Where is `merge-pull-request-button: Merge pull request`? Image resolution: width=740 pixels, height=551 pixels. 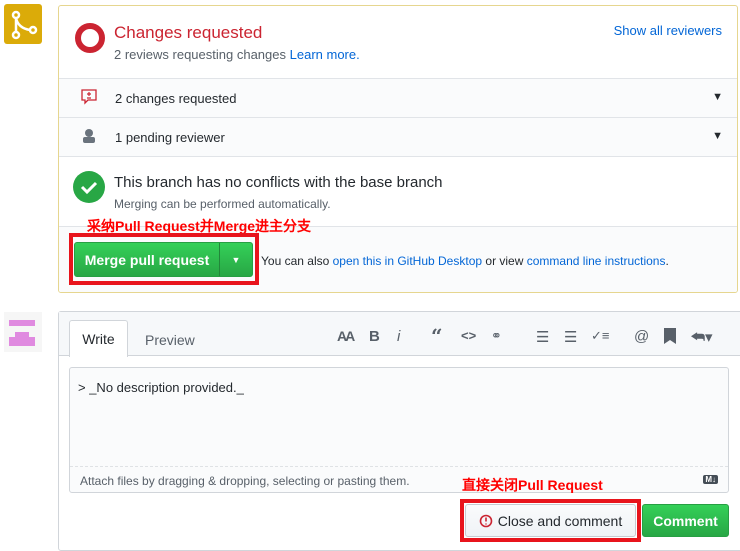
merge-pull-request-button: Merge pull request is located at coordinates (147, 259).